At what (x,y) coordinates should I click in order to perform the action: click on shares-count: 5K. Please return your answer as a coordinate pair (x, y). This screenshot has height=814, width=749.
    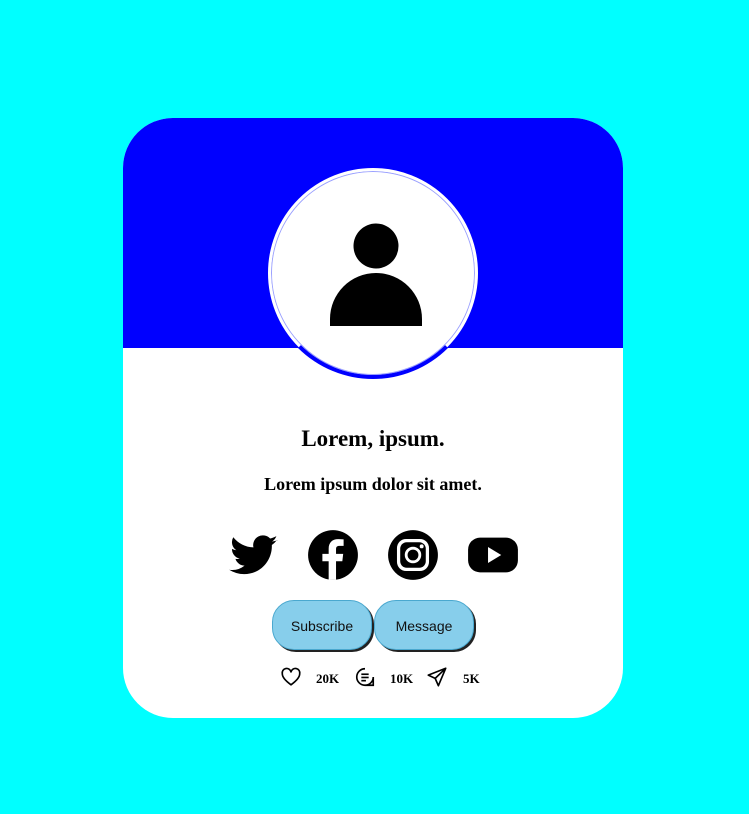
    Looking at the image, I should click on (471, 678).